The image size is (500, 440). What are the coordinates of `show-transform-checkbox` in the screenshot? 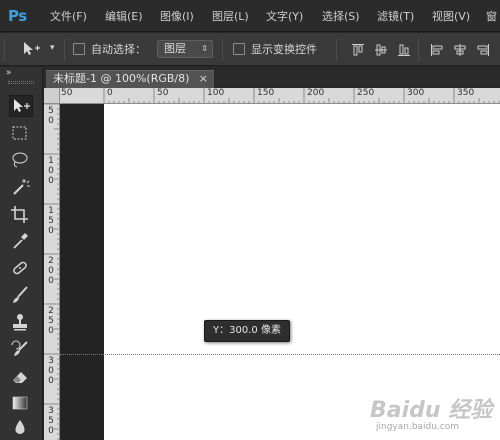 It's located at (239, 49).